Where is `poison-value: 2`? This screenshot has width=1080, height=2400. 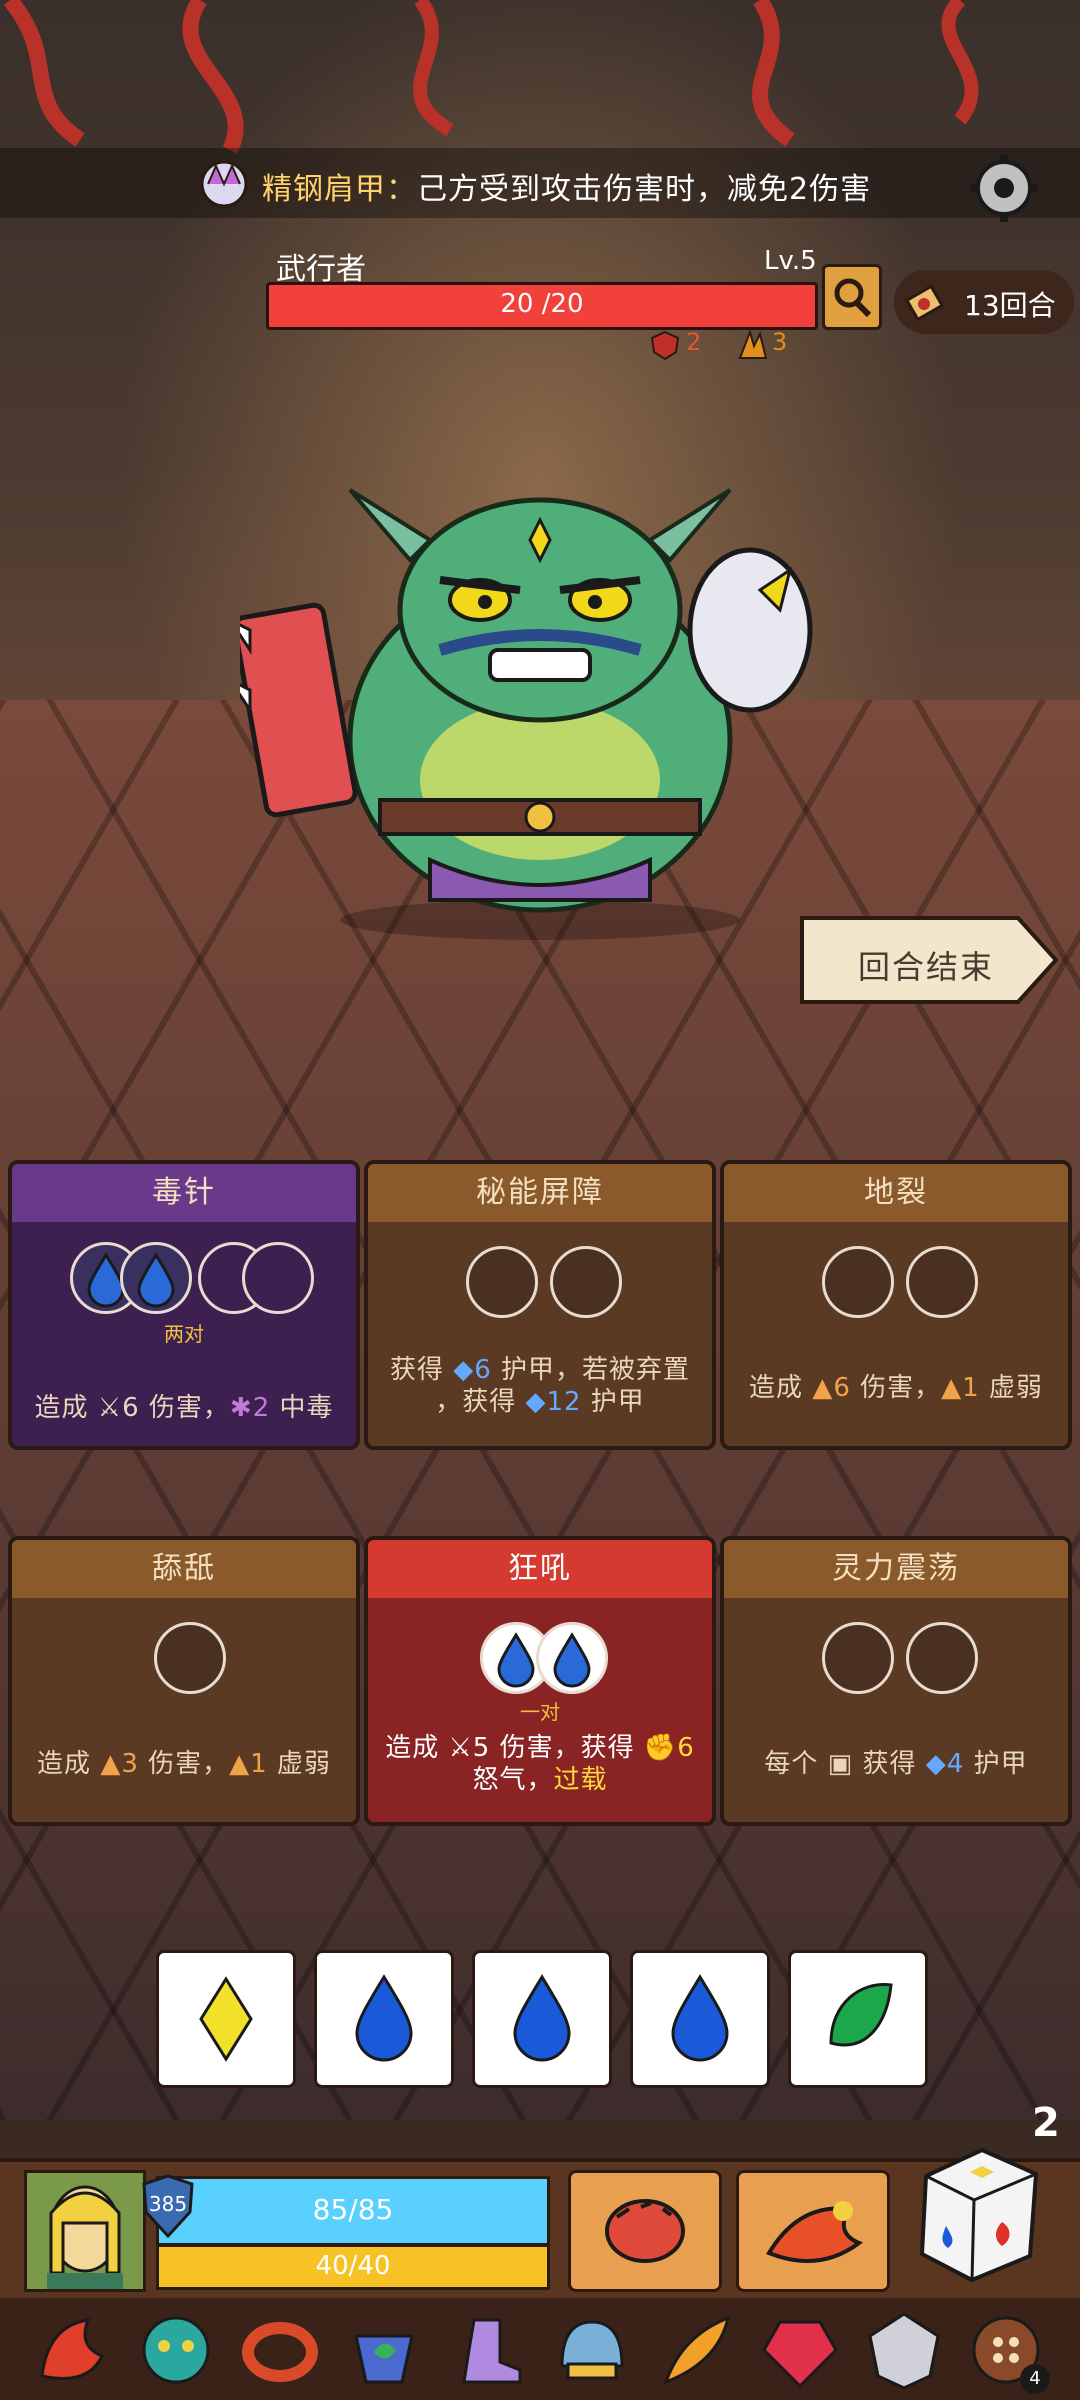
poison-value: 2 is located at coordinates (261, 1408).